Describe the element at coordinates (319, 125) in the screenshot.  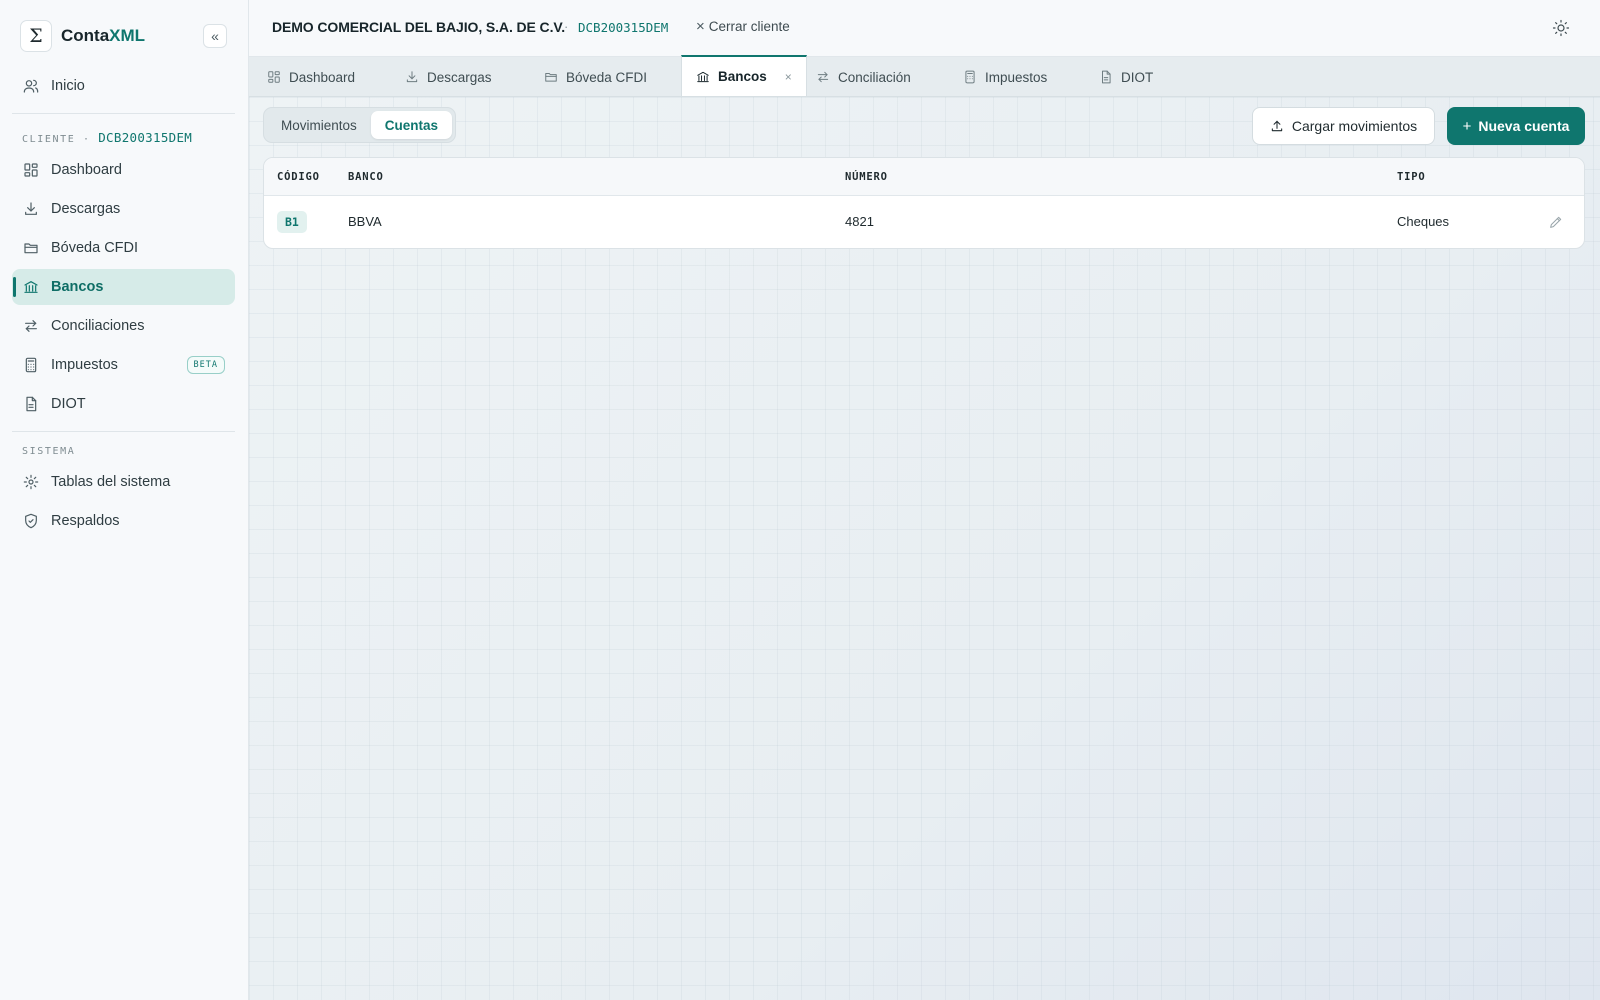
I see `segment-movimientos: Movimientos` at that location.